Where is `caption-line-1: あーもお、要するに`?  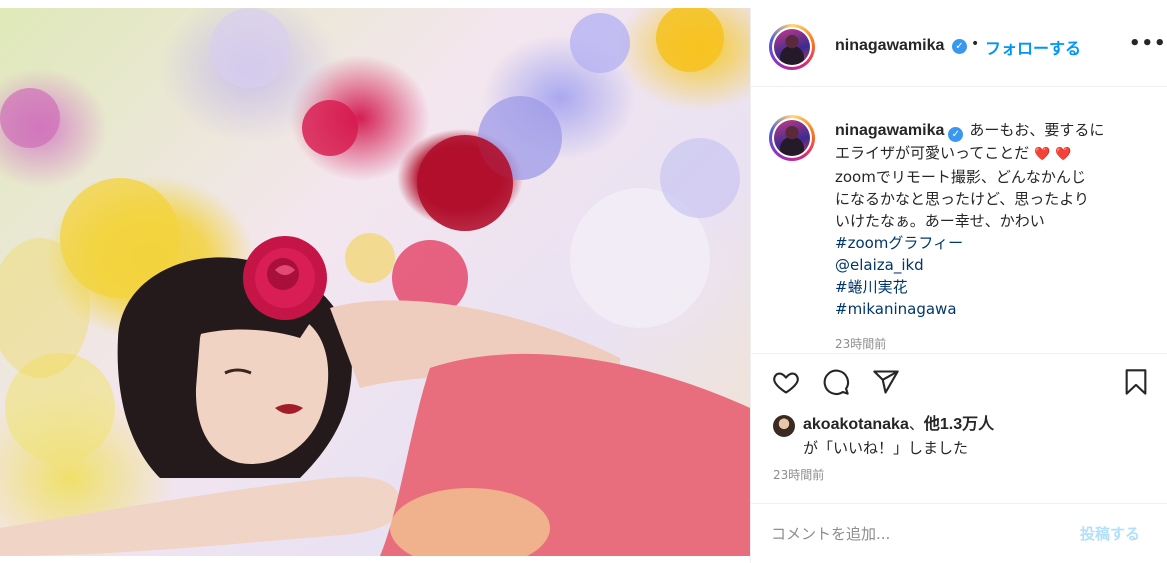 caption-line-1: あーもお、要するに is located at coordinates (1037, 130).